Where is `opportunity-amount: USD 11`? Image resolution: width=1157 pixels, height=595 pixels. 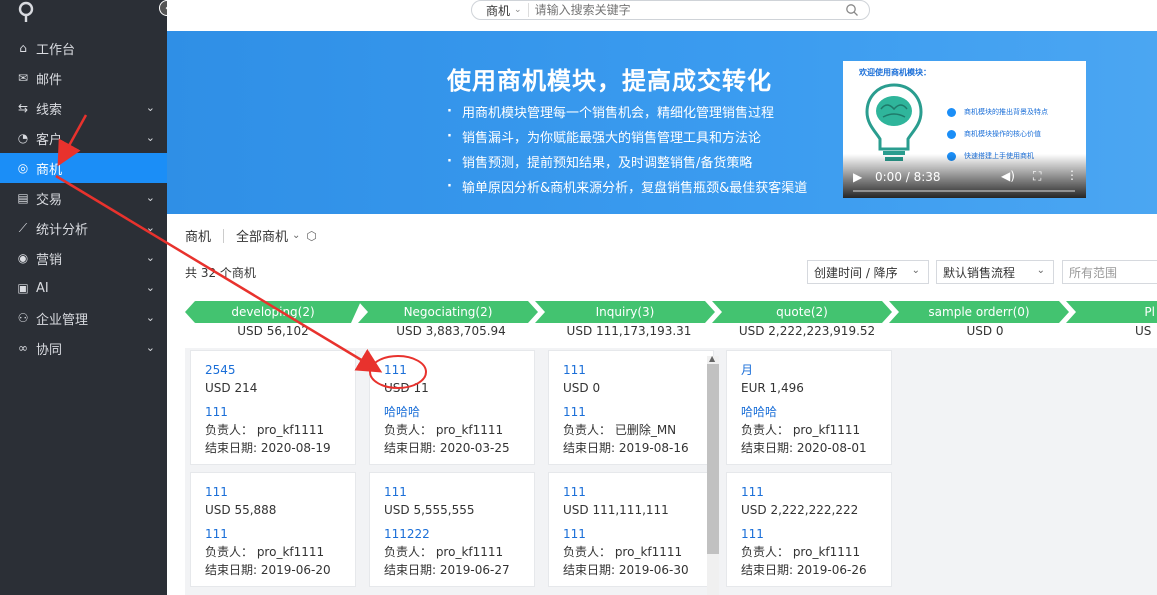 opportunity-amount: USD 11 is located at coordinates (406, 388).